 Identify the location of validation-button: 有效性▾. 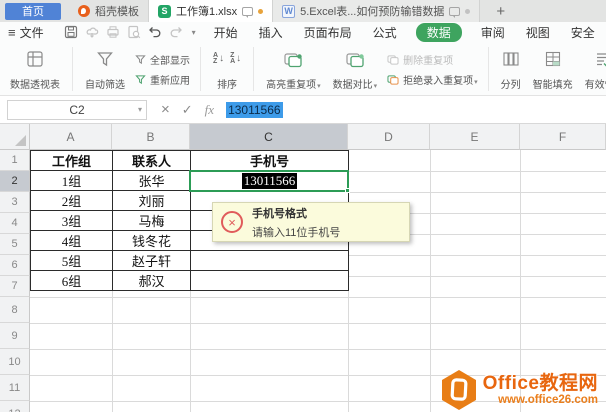
(592, 69).